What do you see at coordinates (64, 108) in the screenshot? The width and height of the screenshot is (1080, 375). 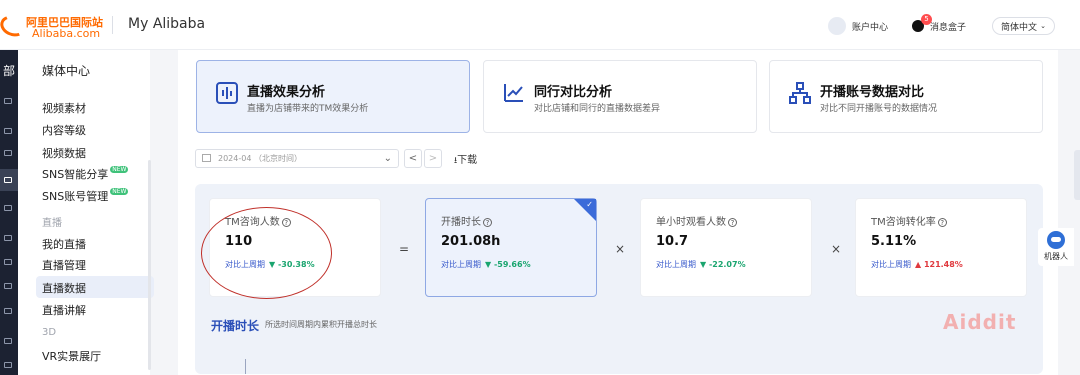 I see `sidebar-item-video-assets: 视频素材` at bounding box center [64, 108].